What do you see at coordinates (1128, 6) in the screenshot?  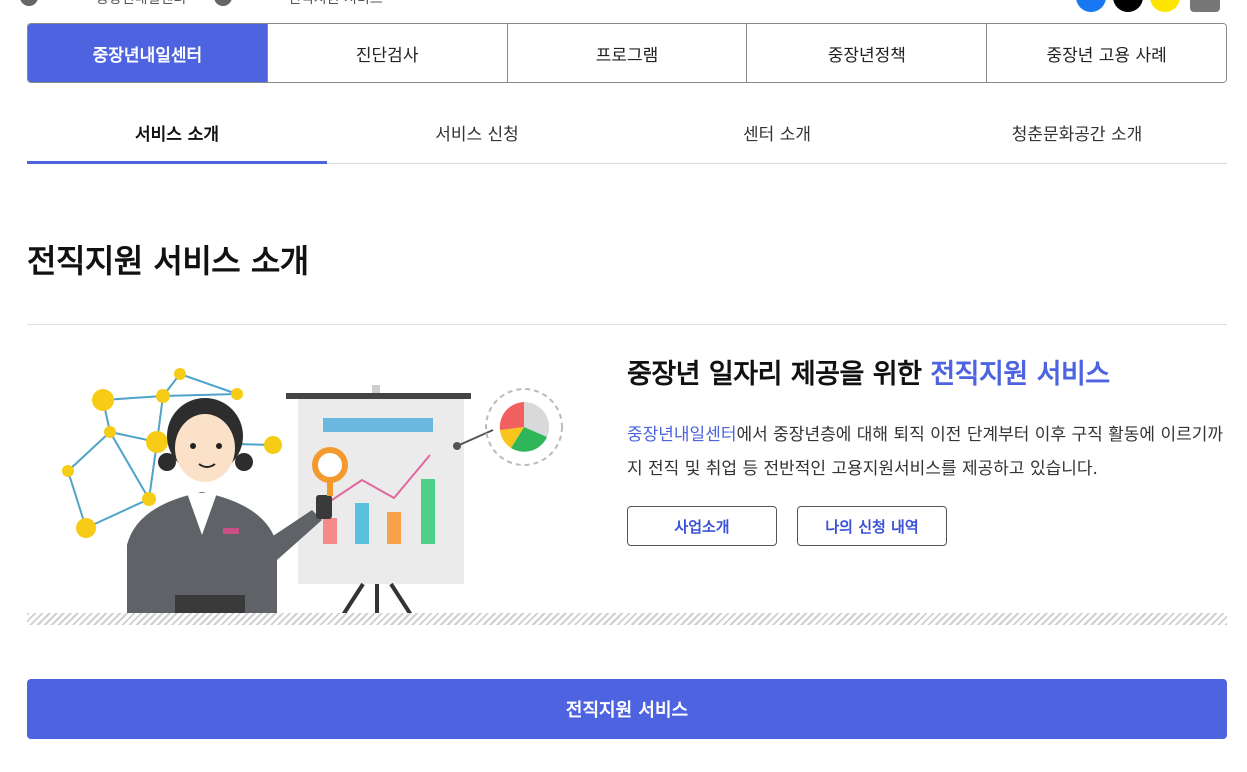 I see `x-icon` at bounding box center [1128, 6].